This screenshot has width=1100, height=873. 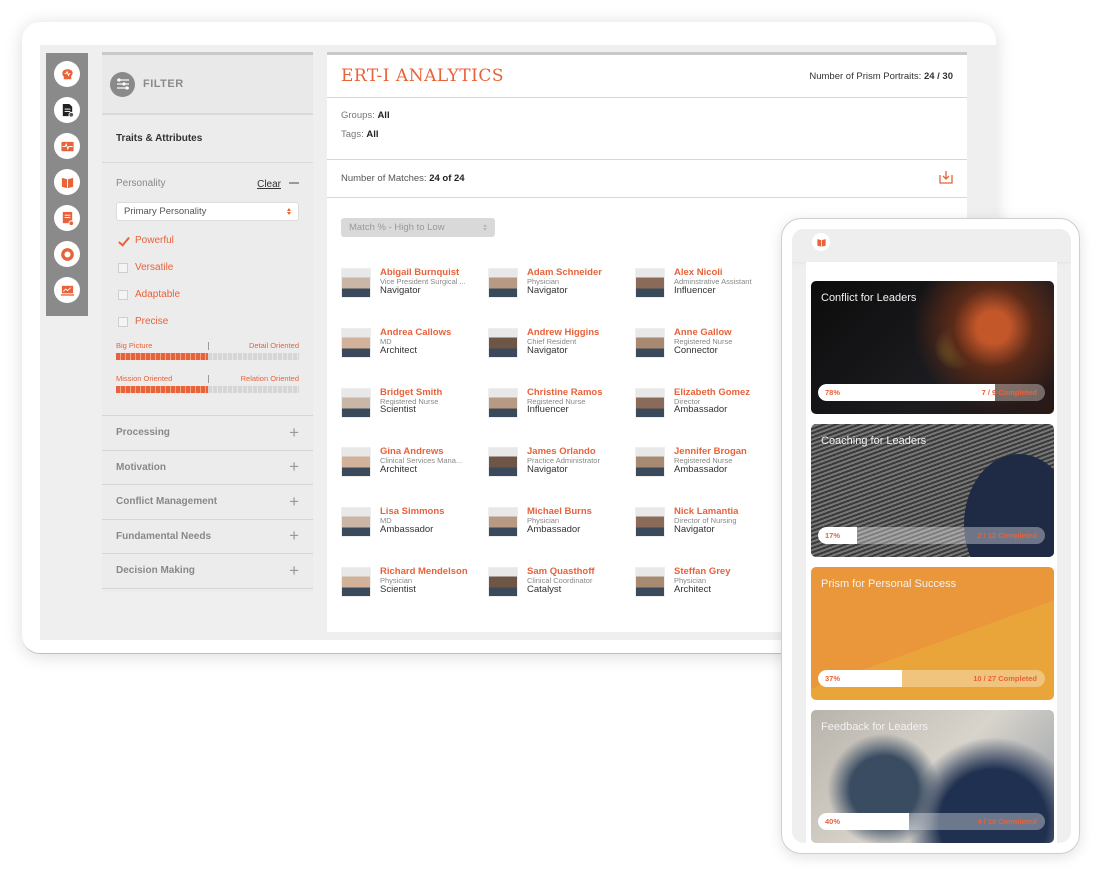 I want to click on person-name: Steffan Grey, so click(x=702, y=572).